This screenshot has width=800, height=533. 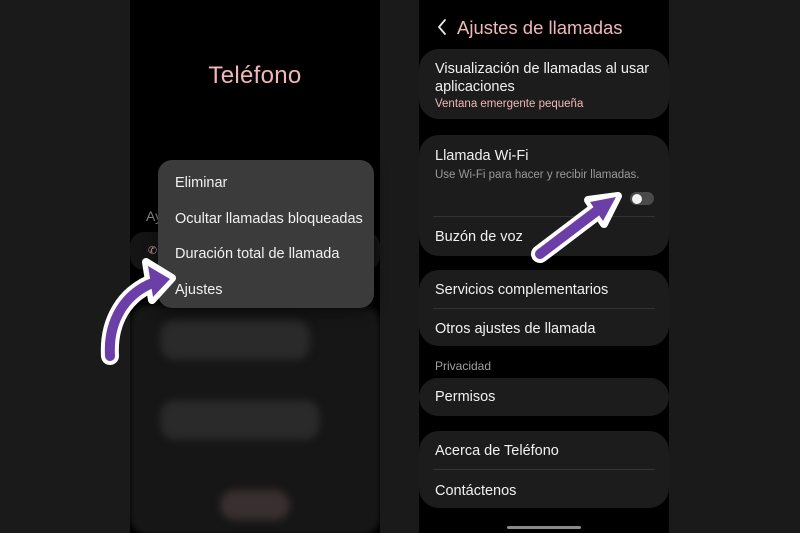 I want to click on home-indicator, so click(x=544, y=527).